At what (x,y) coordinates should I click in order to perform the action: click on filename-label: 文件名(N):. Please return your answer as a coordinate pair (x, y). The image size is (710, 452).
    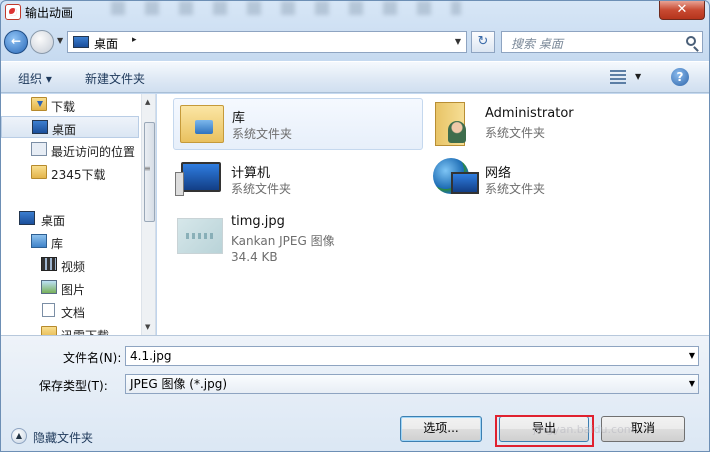
    Looking at the image, I should click on (92, 358).